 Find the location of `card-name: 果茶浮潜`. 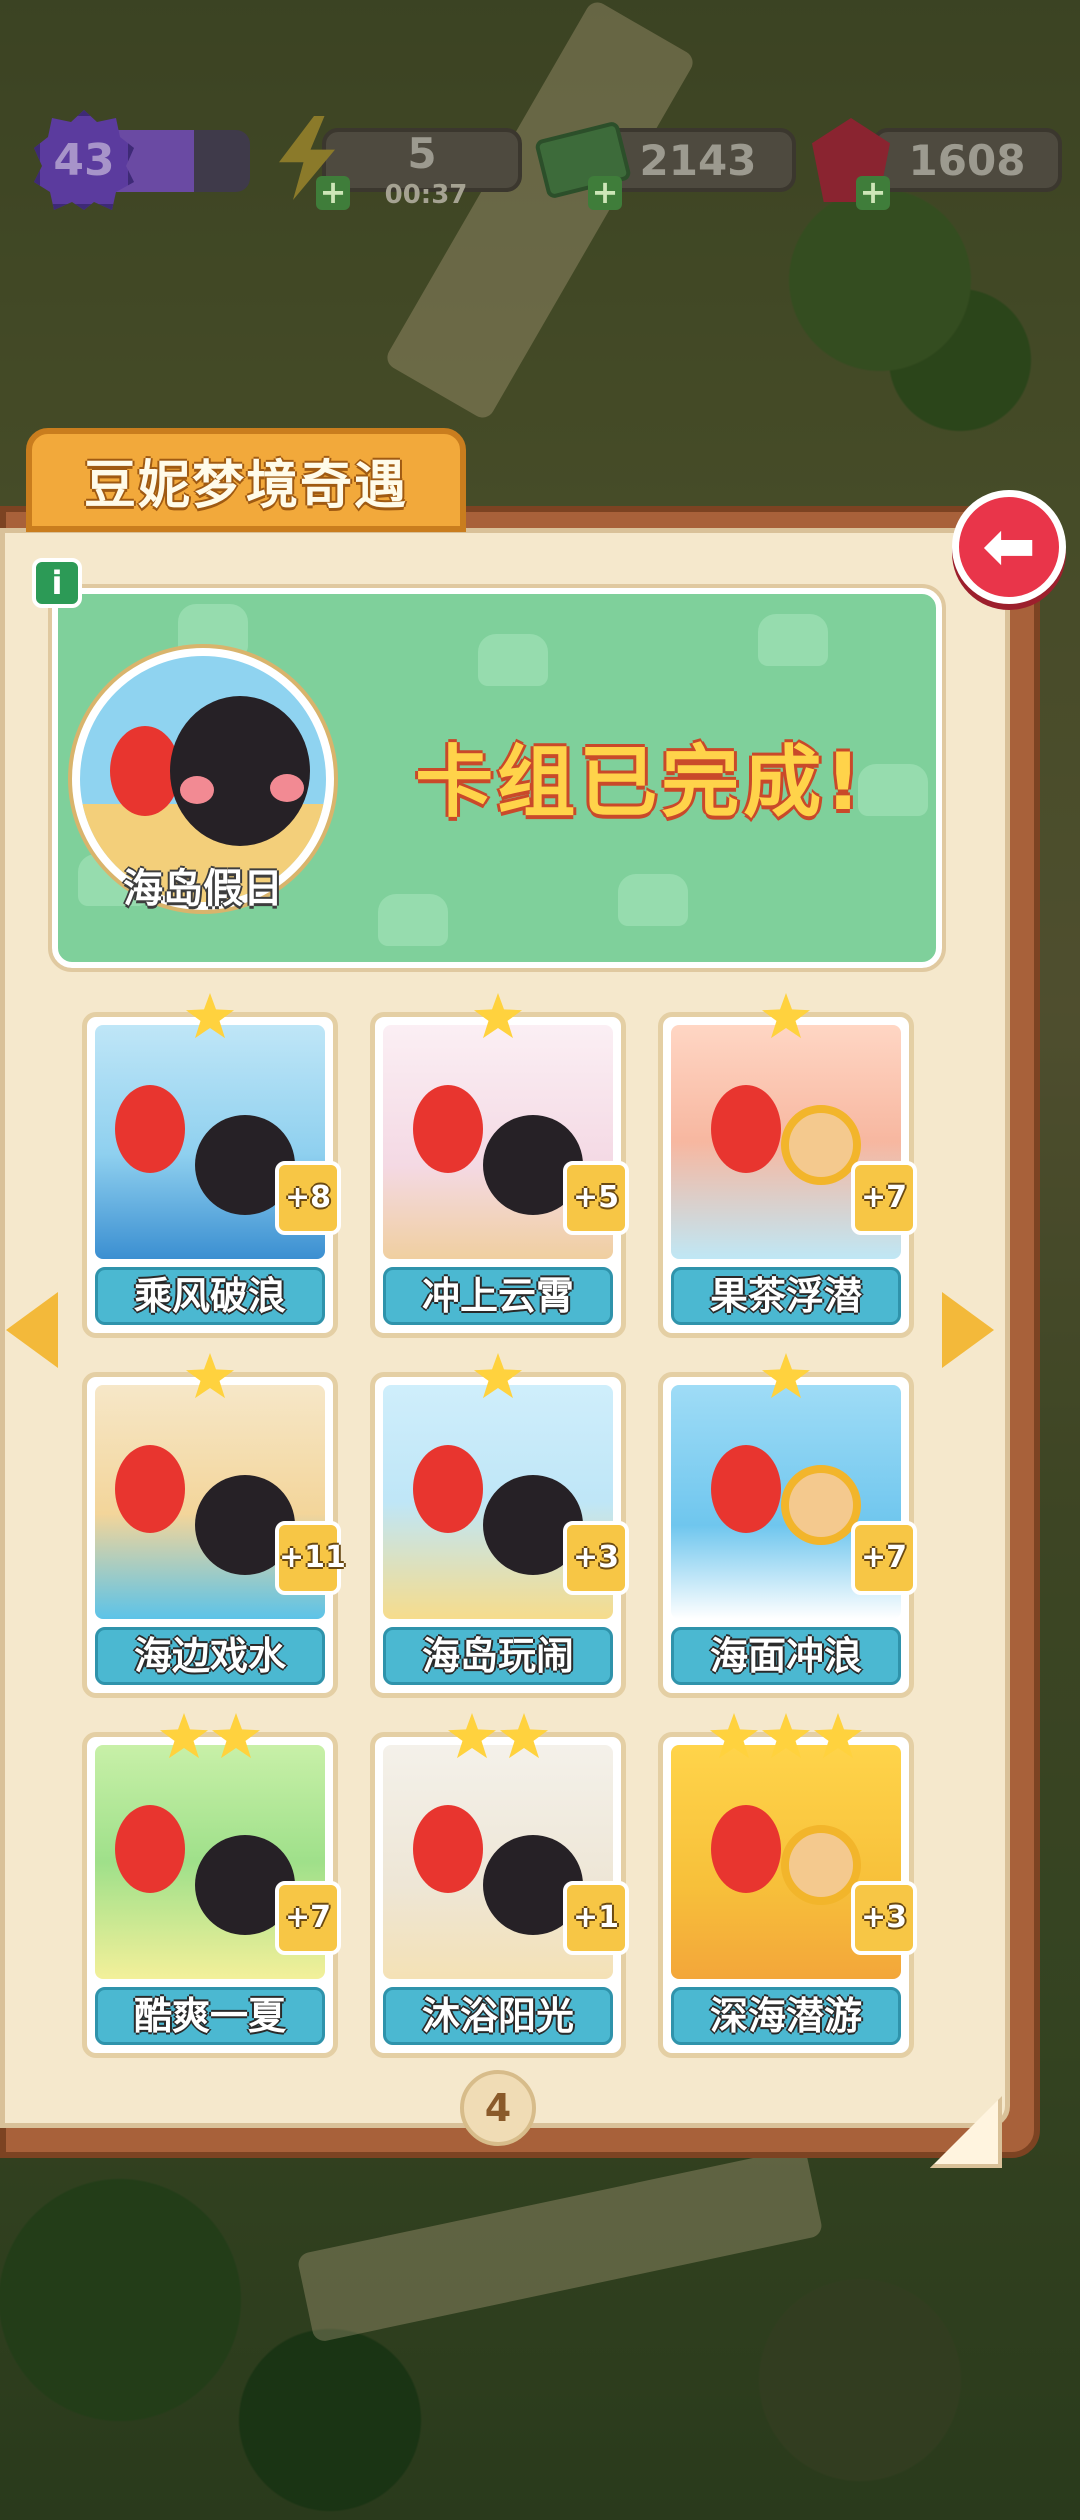

card-name: 果茶浮潜 is located at coordinates (786, 1296).